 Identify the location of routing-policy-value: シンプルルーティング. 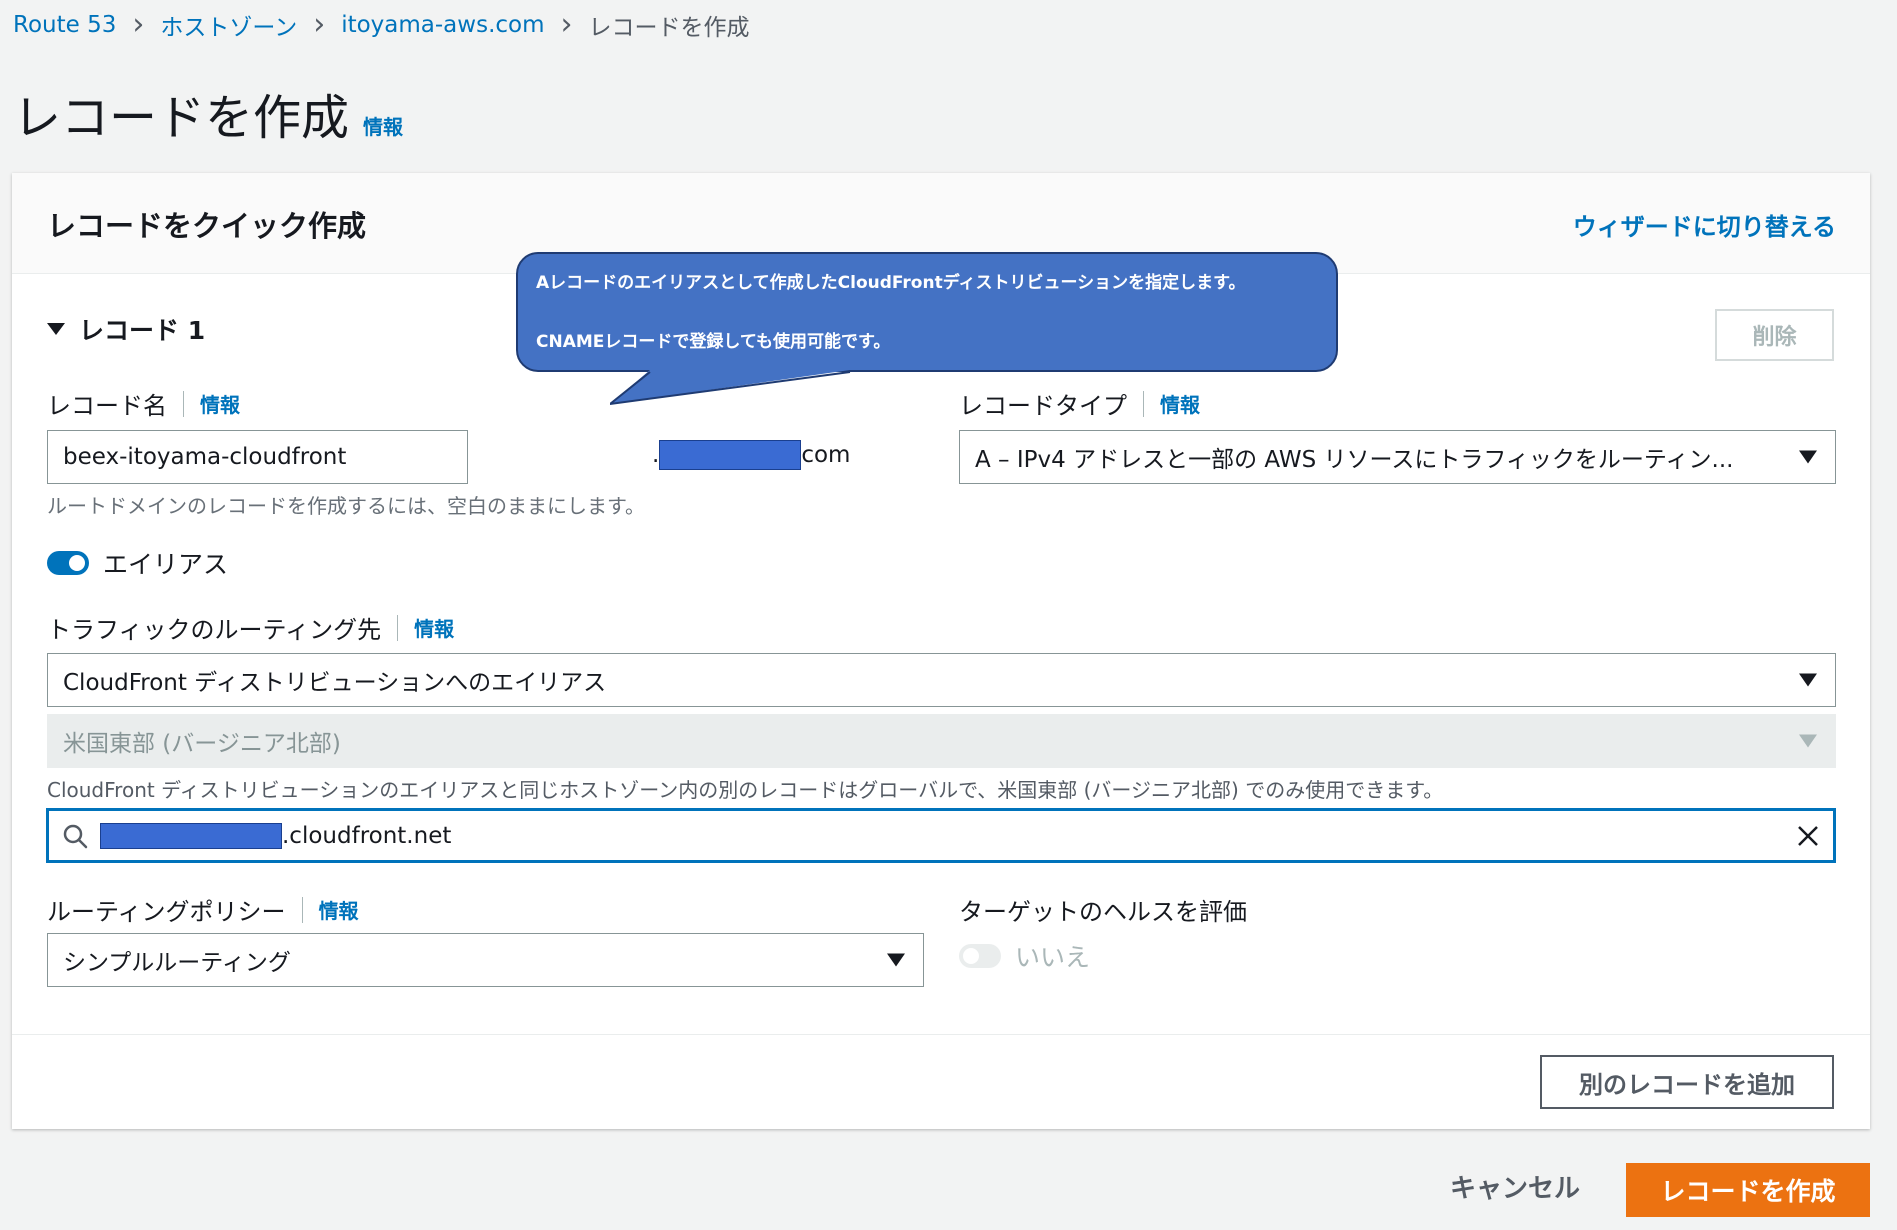
(177, 963).